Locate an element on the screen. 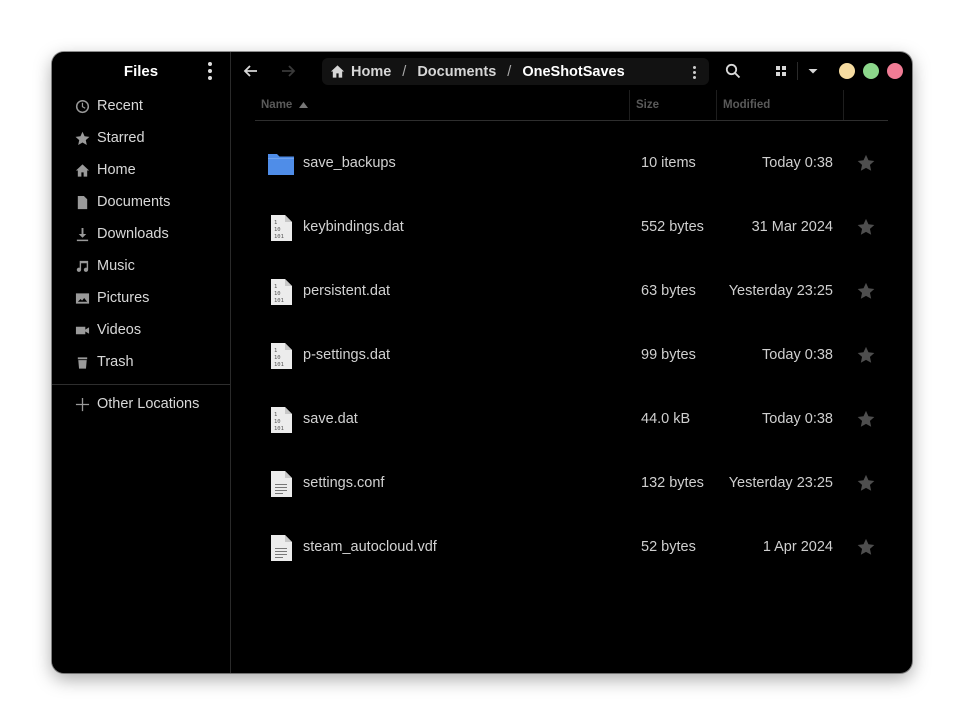  file-name: save.dat is located at coordinates (330, 419).